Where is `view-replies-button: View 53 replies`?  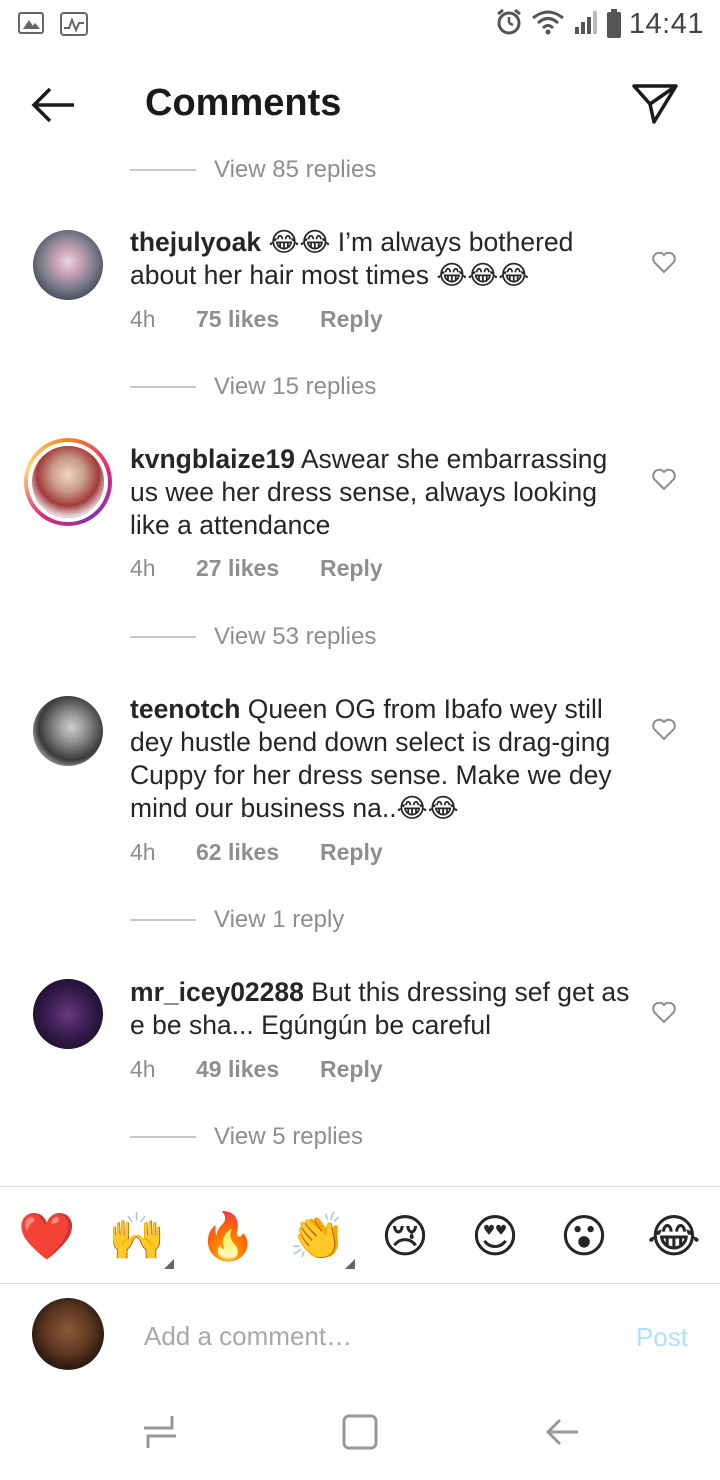
view-replies-button: View 53 replies is located at coordinates (253, 637).